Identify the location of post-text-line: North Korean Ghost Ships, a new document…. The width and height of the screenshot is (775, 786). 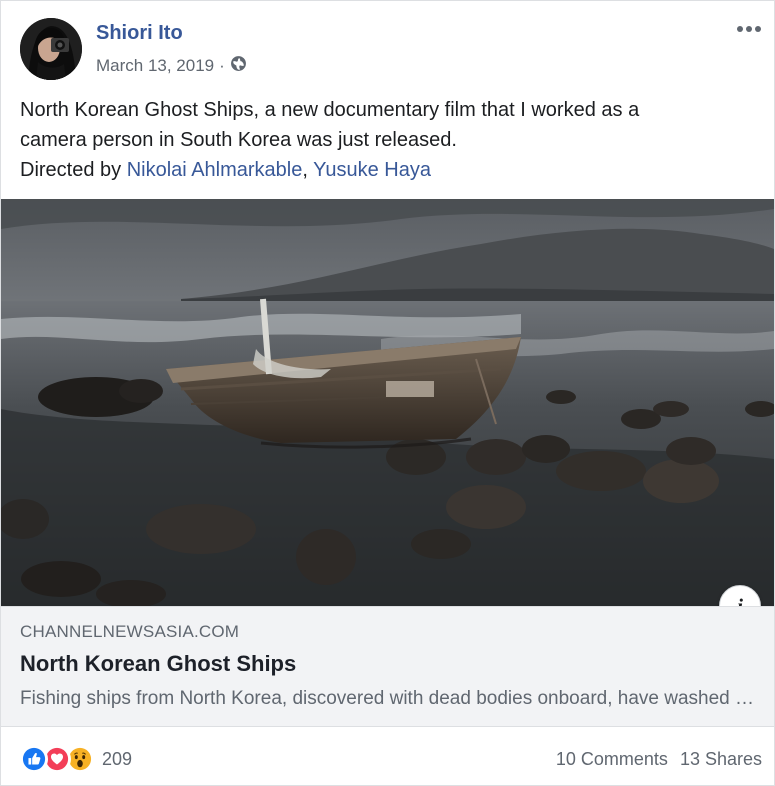
(330, 110).